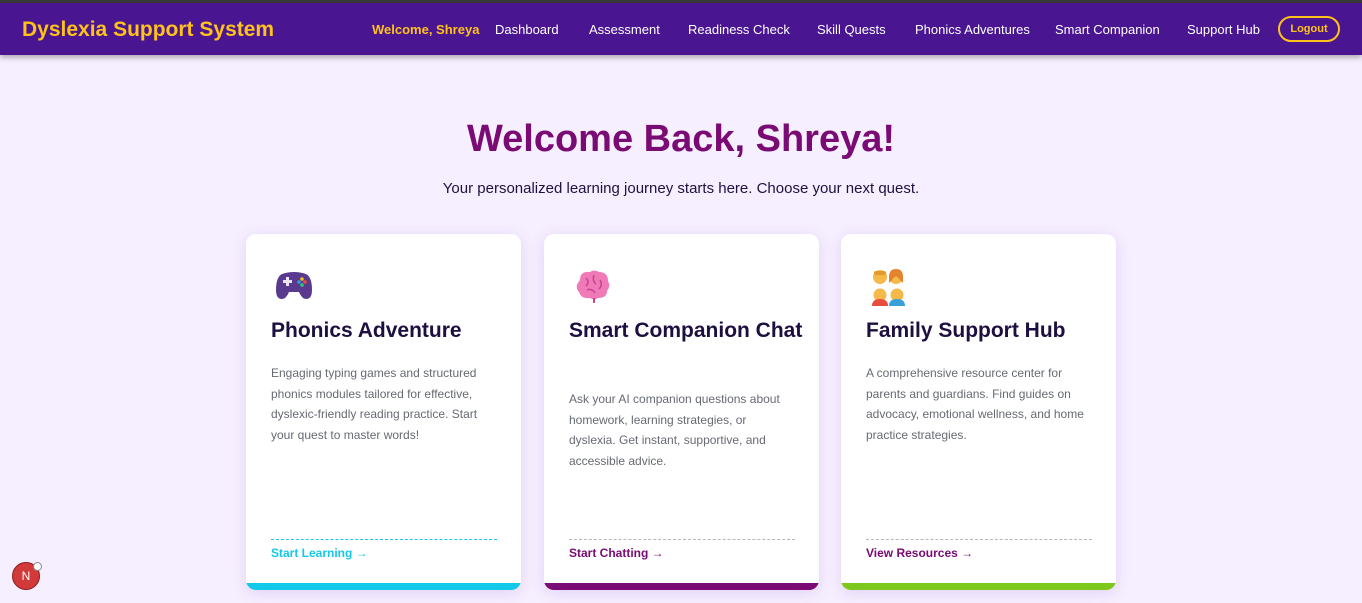  Describe the element at coordinates (891, 288) in the screenshot. I see `family-icon` at that location.